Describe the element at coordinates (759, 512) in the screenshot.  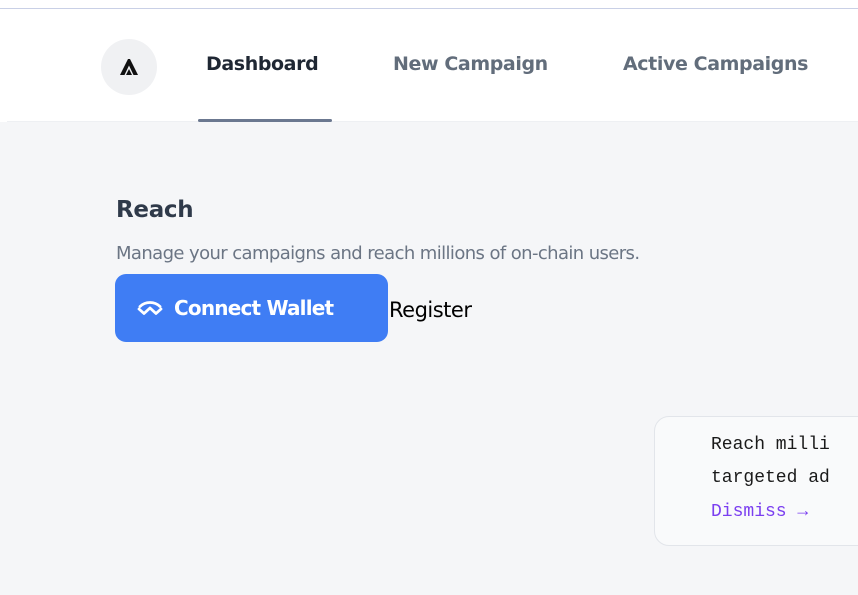
I see `banner-dismiss-link: Dismiss →` at that location.